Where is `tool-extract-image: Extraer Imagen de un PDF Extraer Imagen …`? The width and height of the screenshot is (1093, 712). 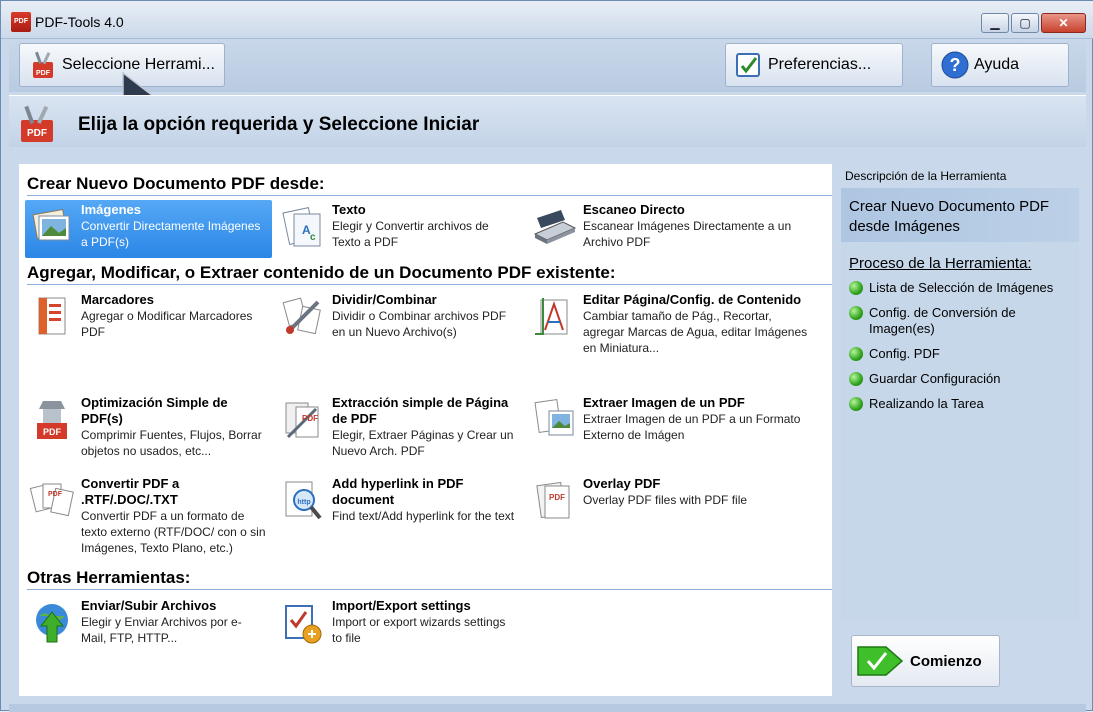
tool-extract-image: Extraer Imagen de un PDF Extraer Imagen … is located at coordinates (672, 429).